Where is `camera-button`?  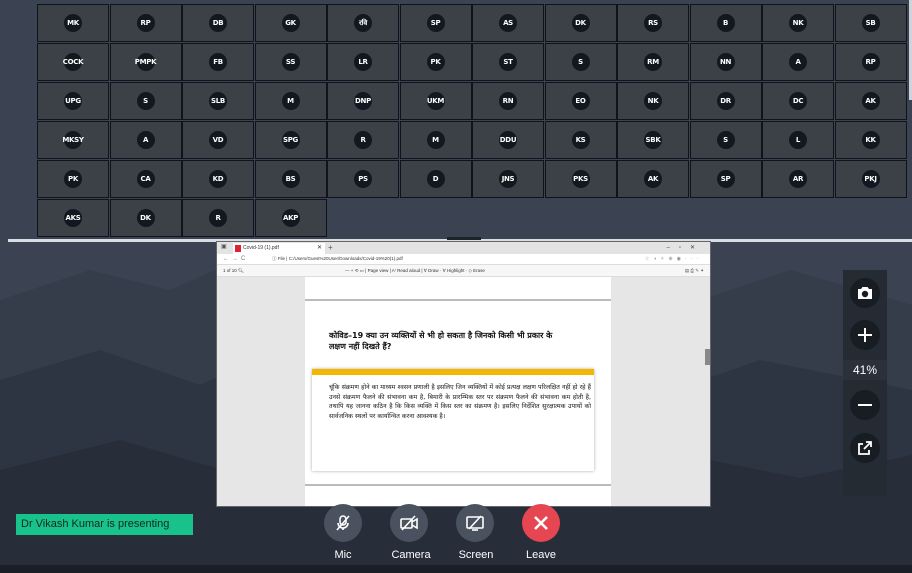 camera-button is located at coordinates (409, 523).